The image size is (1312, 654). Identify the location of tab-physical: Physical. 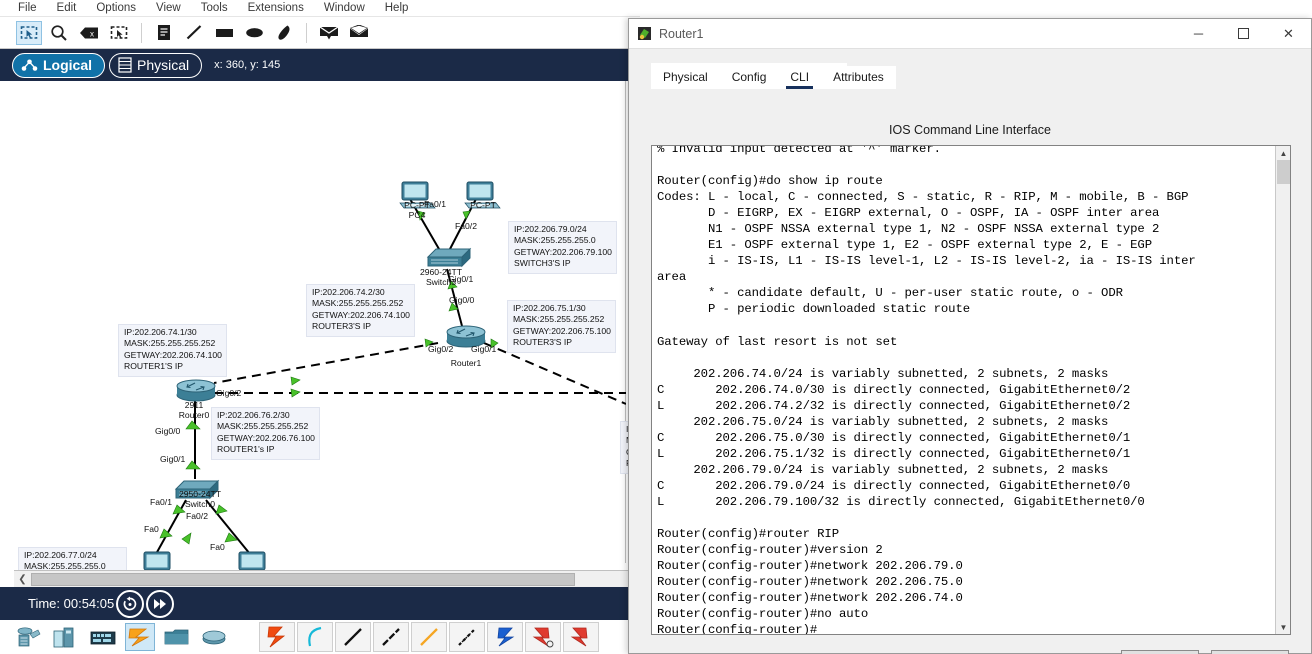
(685, 77).